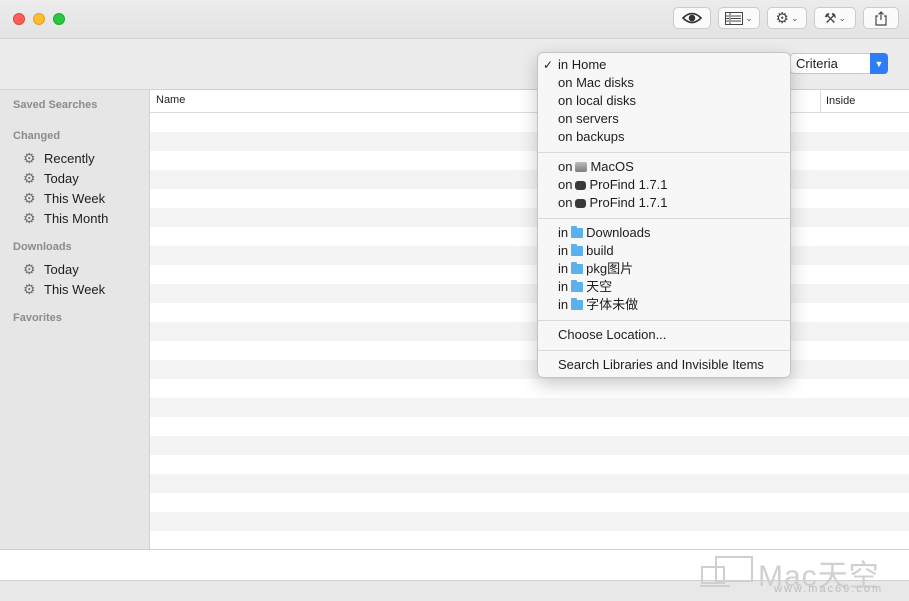 The image size is (909, 601). Describe the element at coordinates (612, 166) in the screenshot. I see `menu-item-label: MacOS` at that location.